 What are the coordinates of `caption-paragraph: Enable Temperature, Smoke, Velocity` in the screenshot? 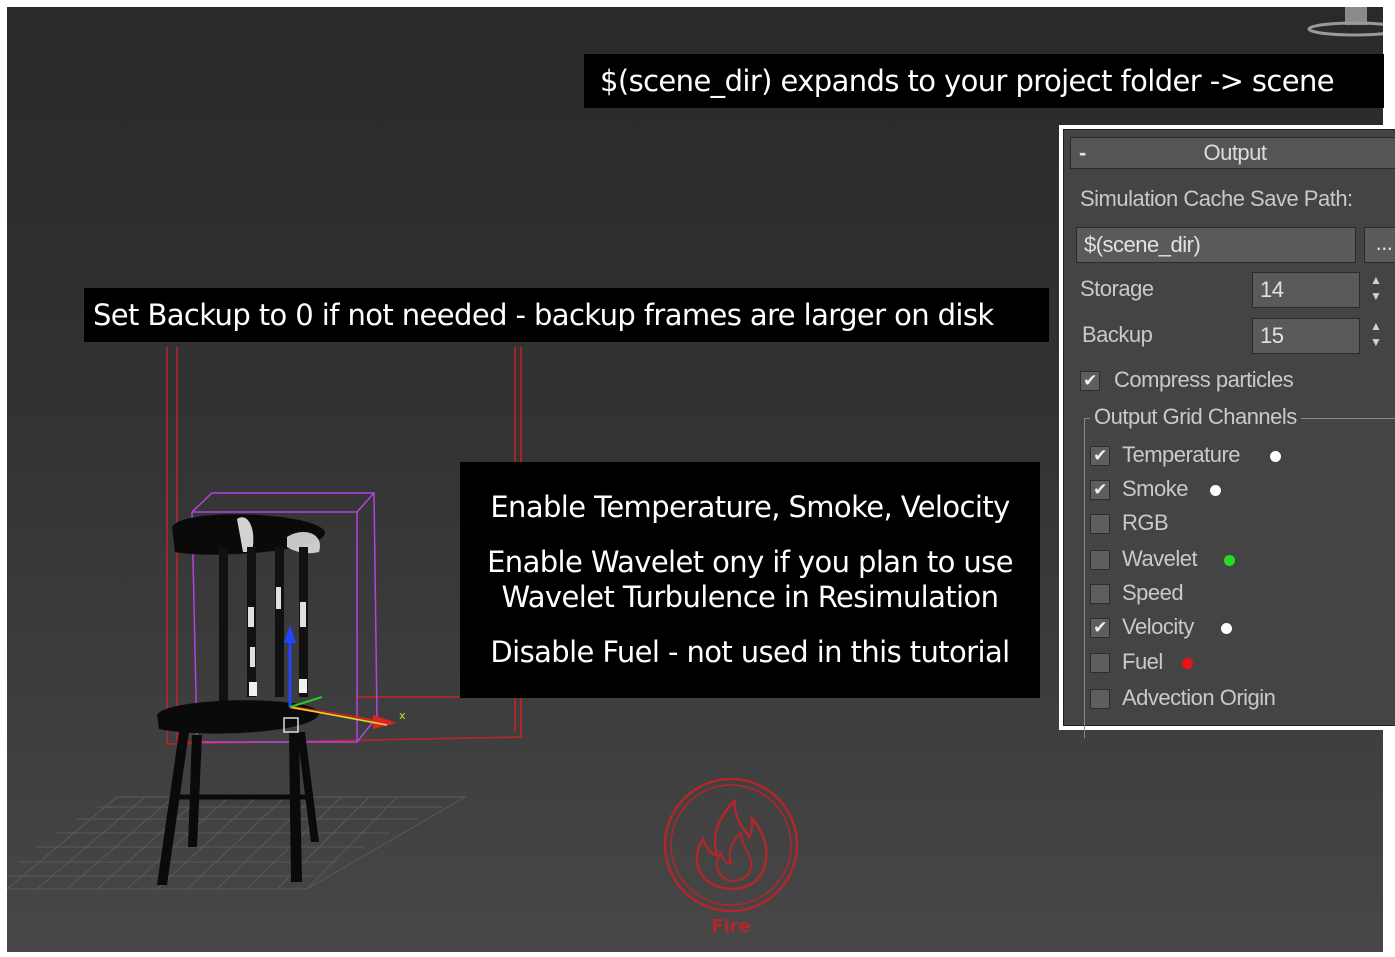 It's located at (750, 507).